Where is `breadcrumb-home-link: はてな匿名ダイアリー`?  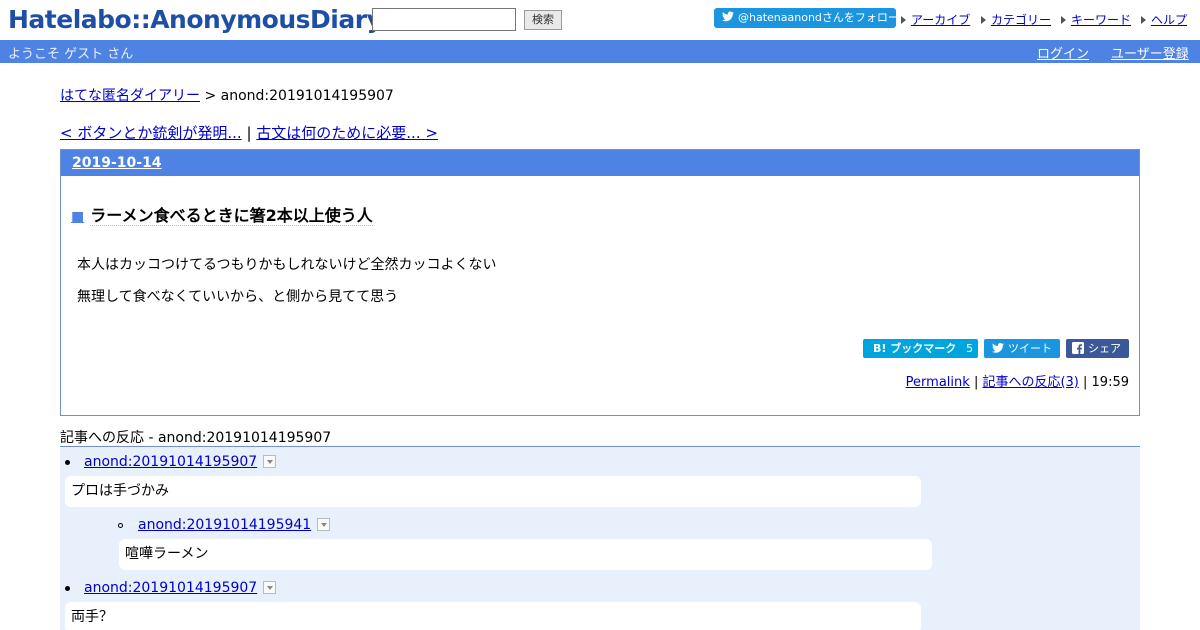 breadcrumb-home-link: はてな匿名ダイアリー is located at coordinates (130, 96).